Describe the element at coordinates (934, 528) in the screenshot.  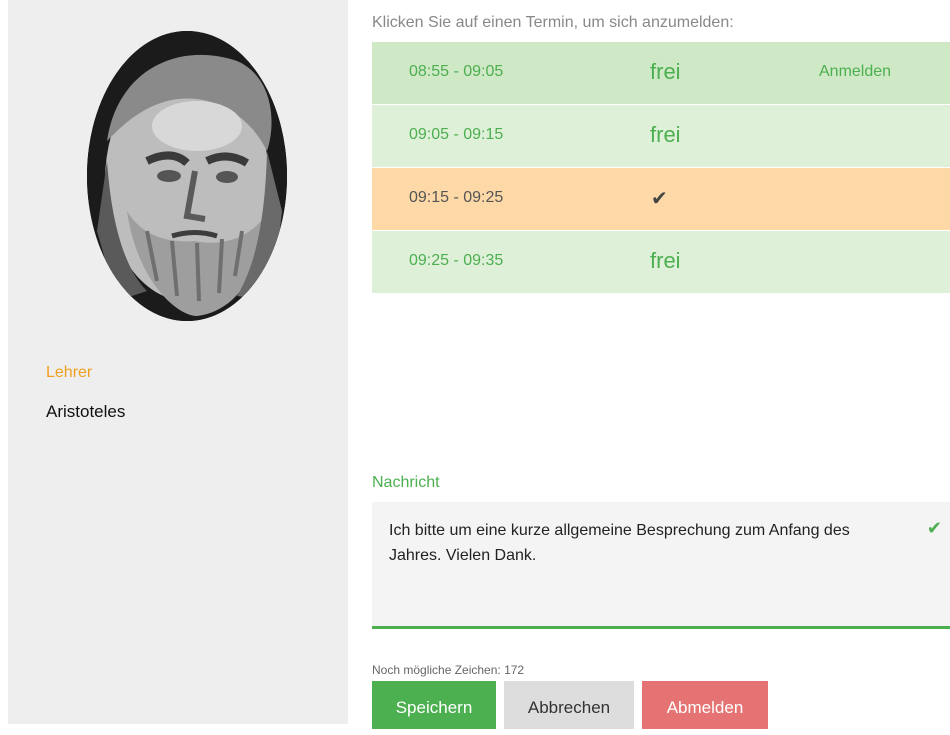
I see `valid-checkmark-icon: ✔` at that location.